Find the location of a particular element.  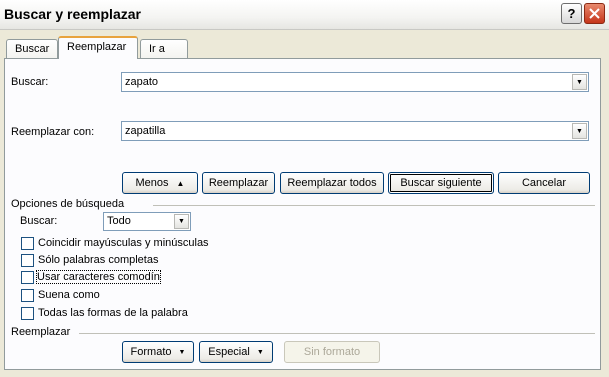

match-case-checkbox is located at coordinates (27, 243).